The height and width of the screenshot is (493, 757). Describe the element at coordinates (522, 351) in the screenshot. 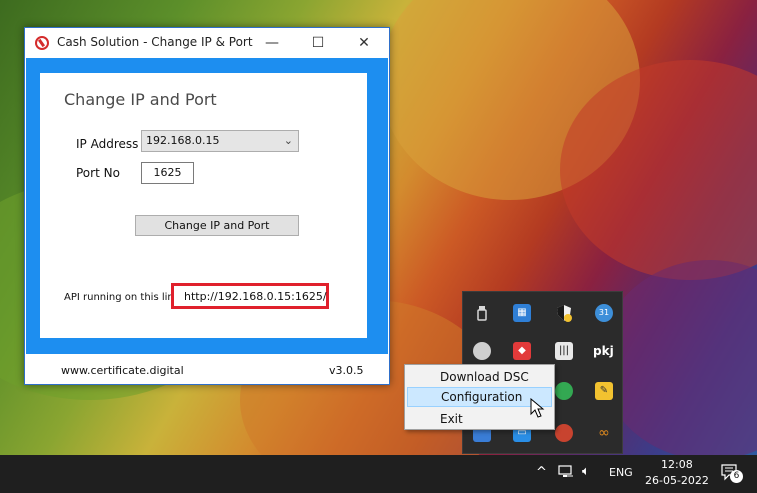

I see `anydesk-icon: ◆` at that location.